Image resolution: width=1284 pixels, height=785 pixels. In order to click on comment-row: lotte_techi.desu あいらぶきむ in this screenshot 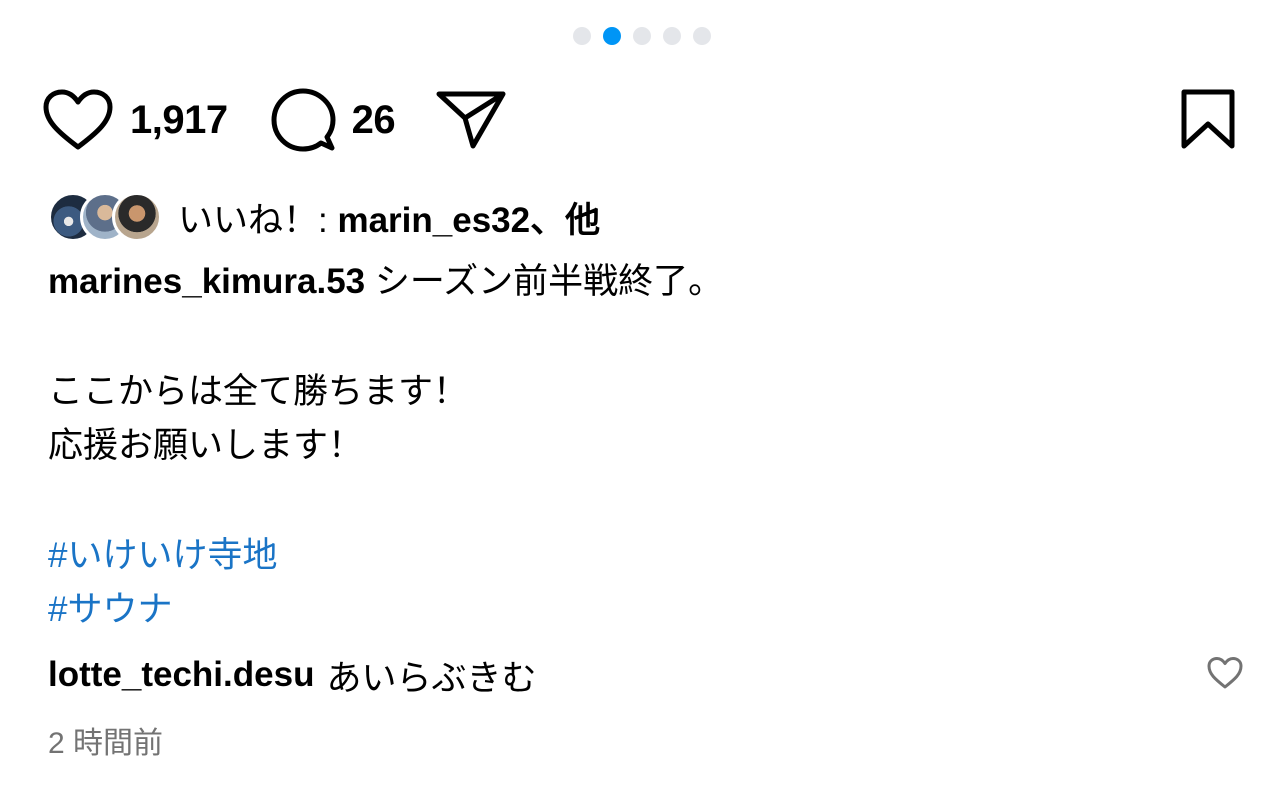, I will do `click(646, 675)`.